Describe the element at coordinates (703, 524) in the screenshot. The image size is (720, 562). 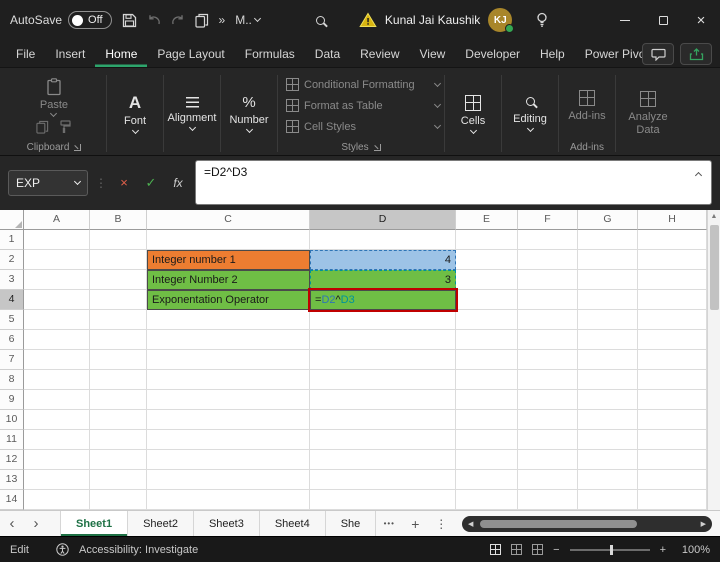
I see `scroll-right-icon: ▶` at that location.